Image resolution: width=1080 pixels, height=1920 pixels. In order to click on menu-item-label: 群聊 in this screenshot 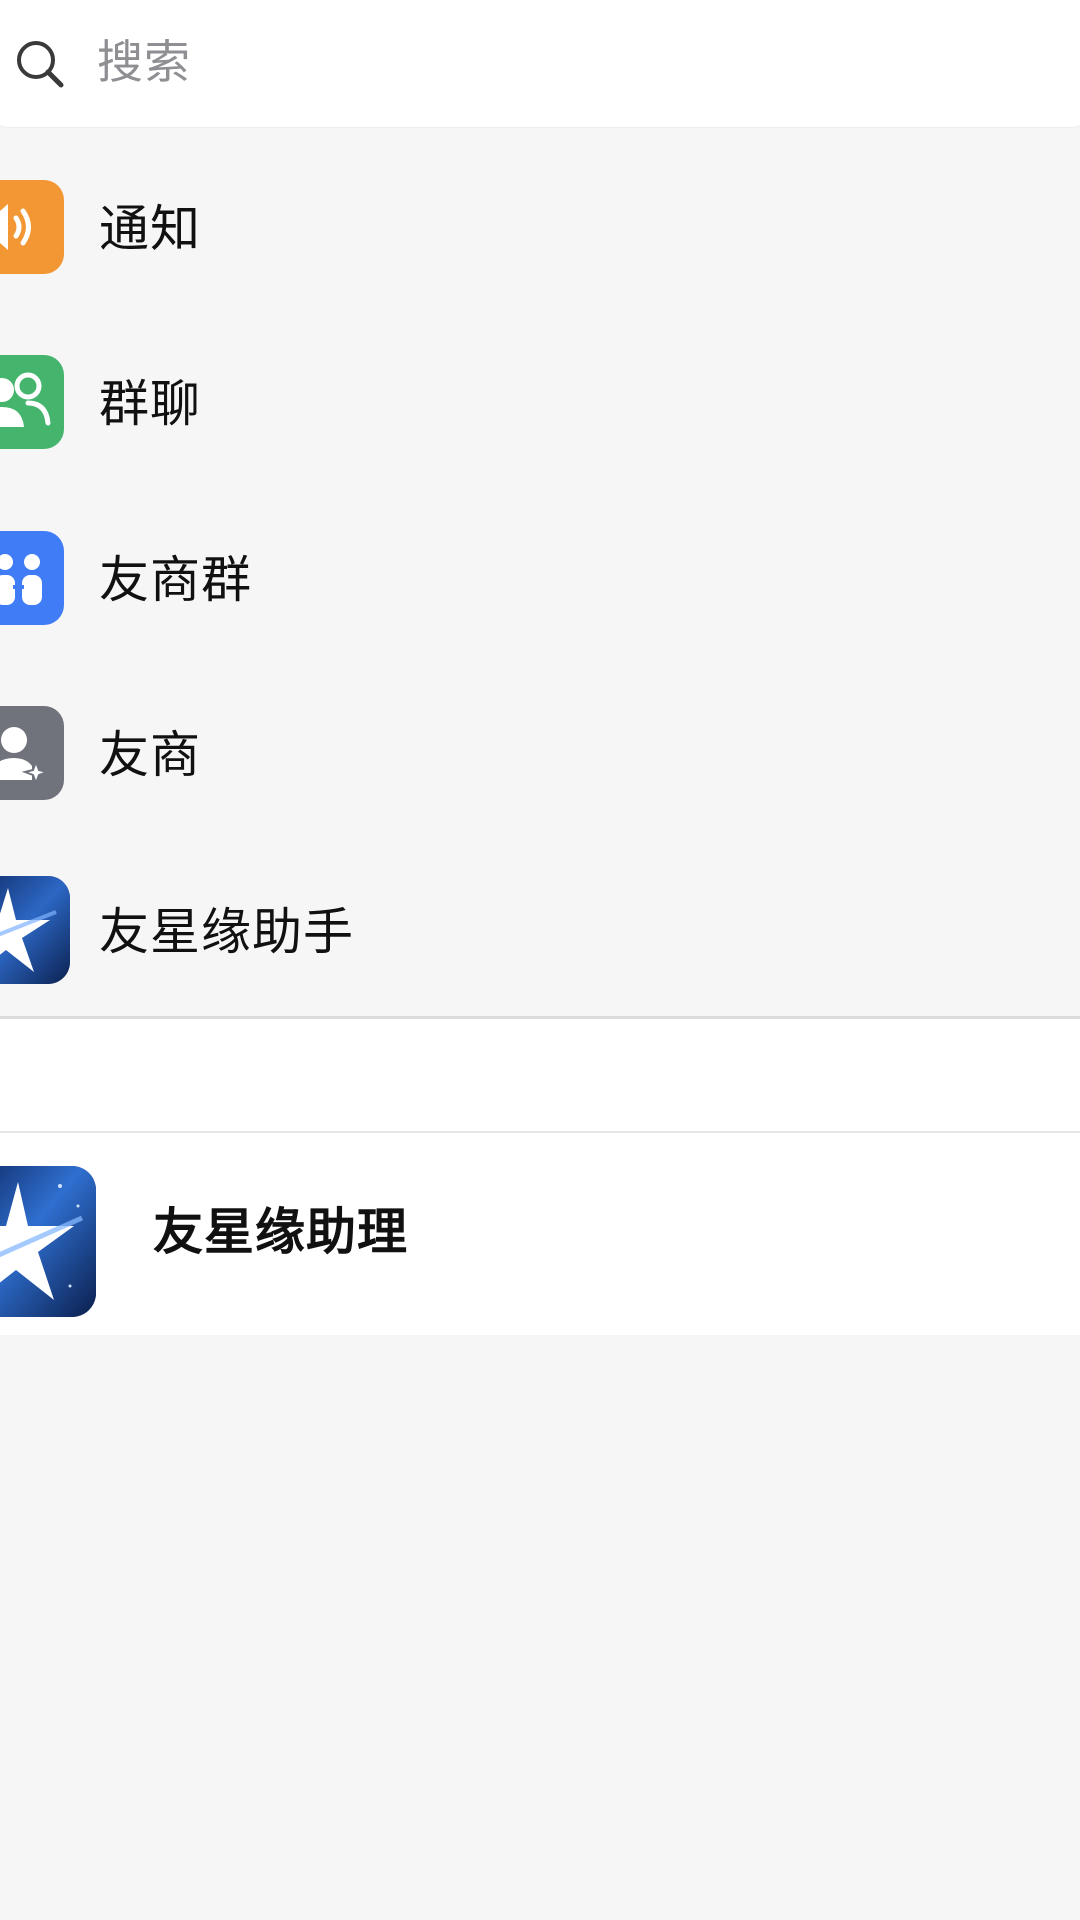, I will do `click(150, 404)`.